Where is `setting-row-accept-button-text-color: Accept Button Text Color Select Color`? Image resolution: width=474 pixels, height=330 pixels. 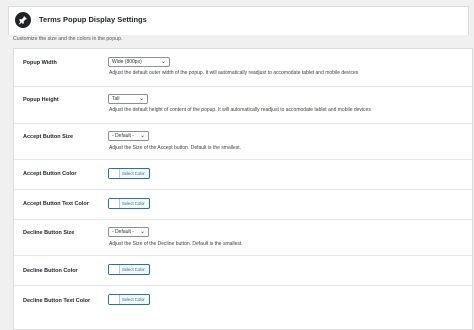
setting-row-accept-button-text-color: Accept Button Text Color Select Color is located at coordinates (243, 204).